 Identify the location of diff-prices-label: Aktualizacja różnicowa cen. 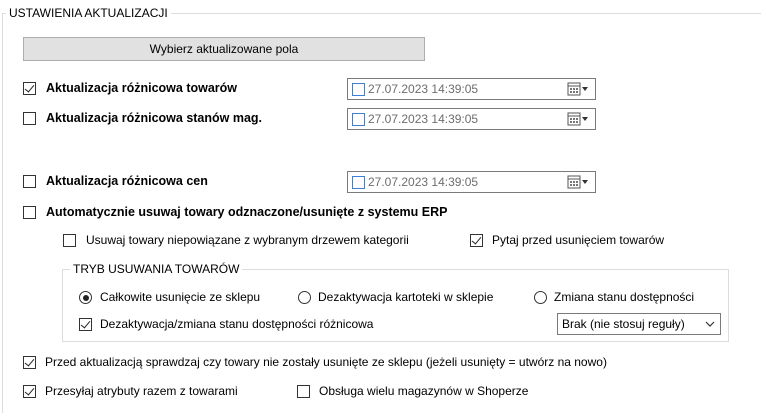
(127, 181).